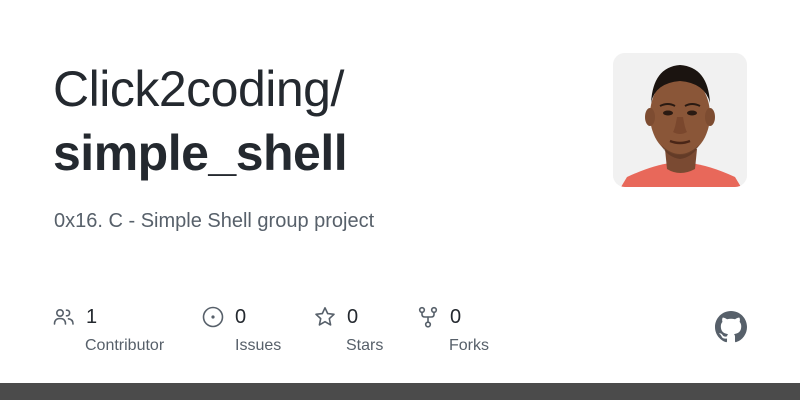 The width and height of the screenshot is (800, 400). What do you see at coordinates (108, 330) in the screenshot?
I see `stat-contributors: 1 Contributor` at bounding box center [108, 330].